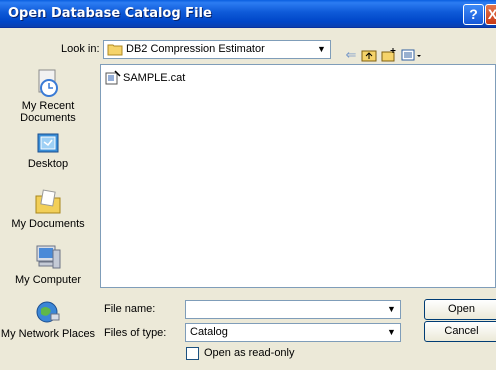 The height and width of the screenshot is (370, 496). I want to click on catalog-file-icon, so click(113, 77).